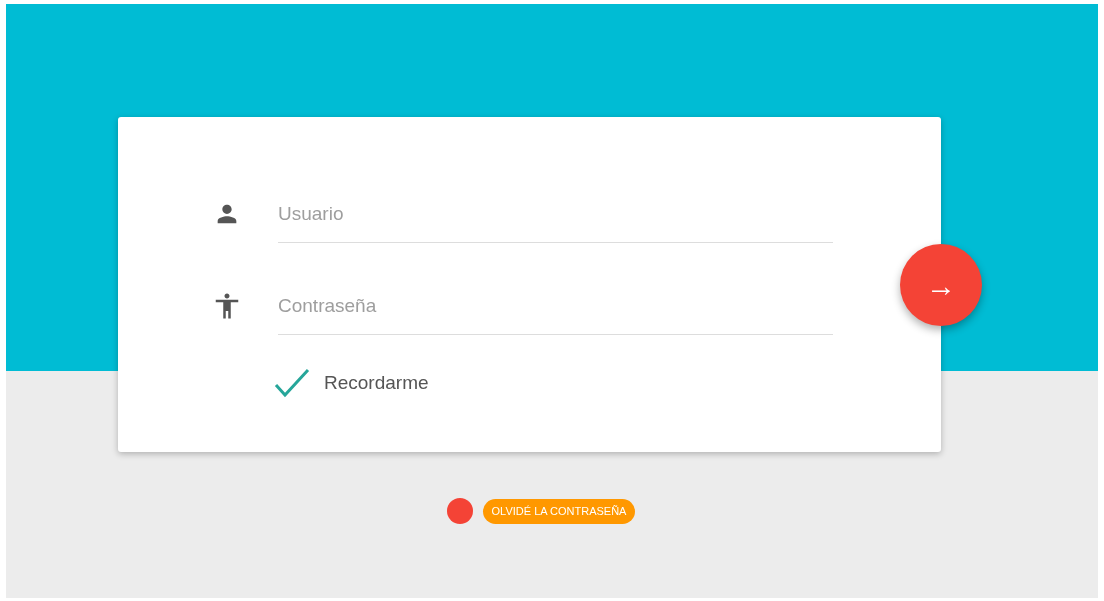  I want to click on username-field: Usuario, so click(555, 214).